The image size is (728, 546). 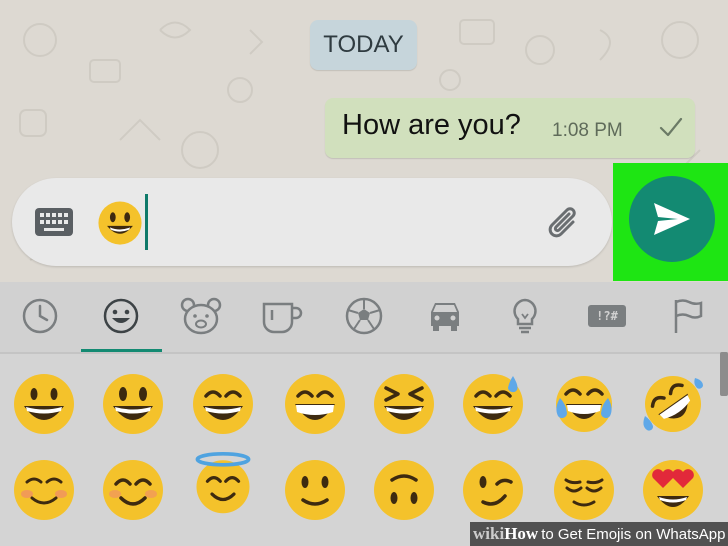 What do you see at coordinates (315, 404) in the screenshot?
I see `emoji-grinning-face-smiling-eyes` at bounding box center [315, 404].